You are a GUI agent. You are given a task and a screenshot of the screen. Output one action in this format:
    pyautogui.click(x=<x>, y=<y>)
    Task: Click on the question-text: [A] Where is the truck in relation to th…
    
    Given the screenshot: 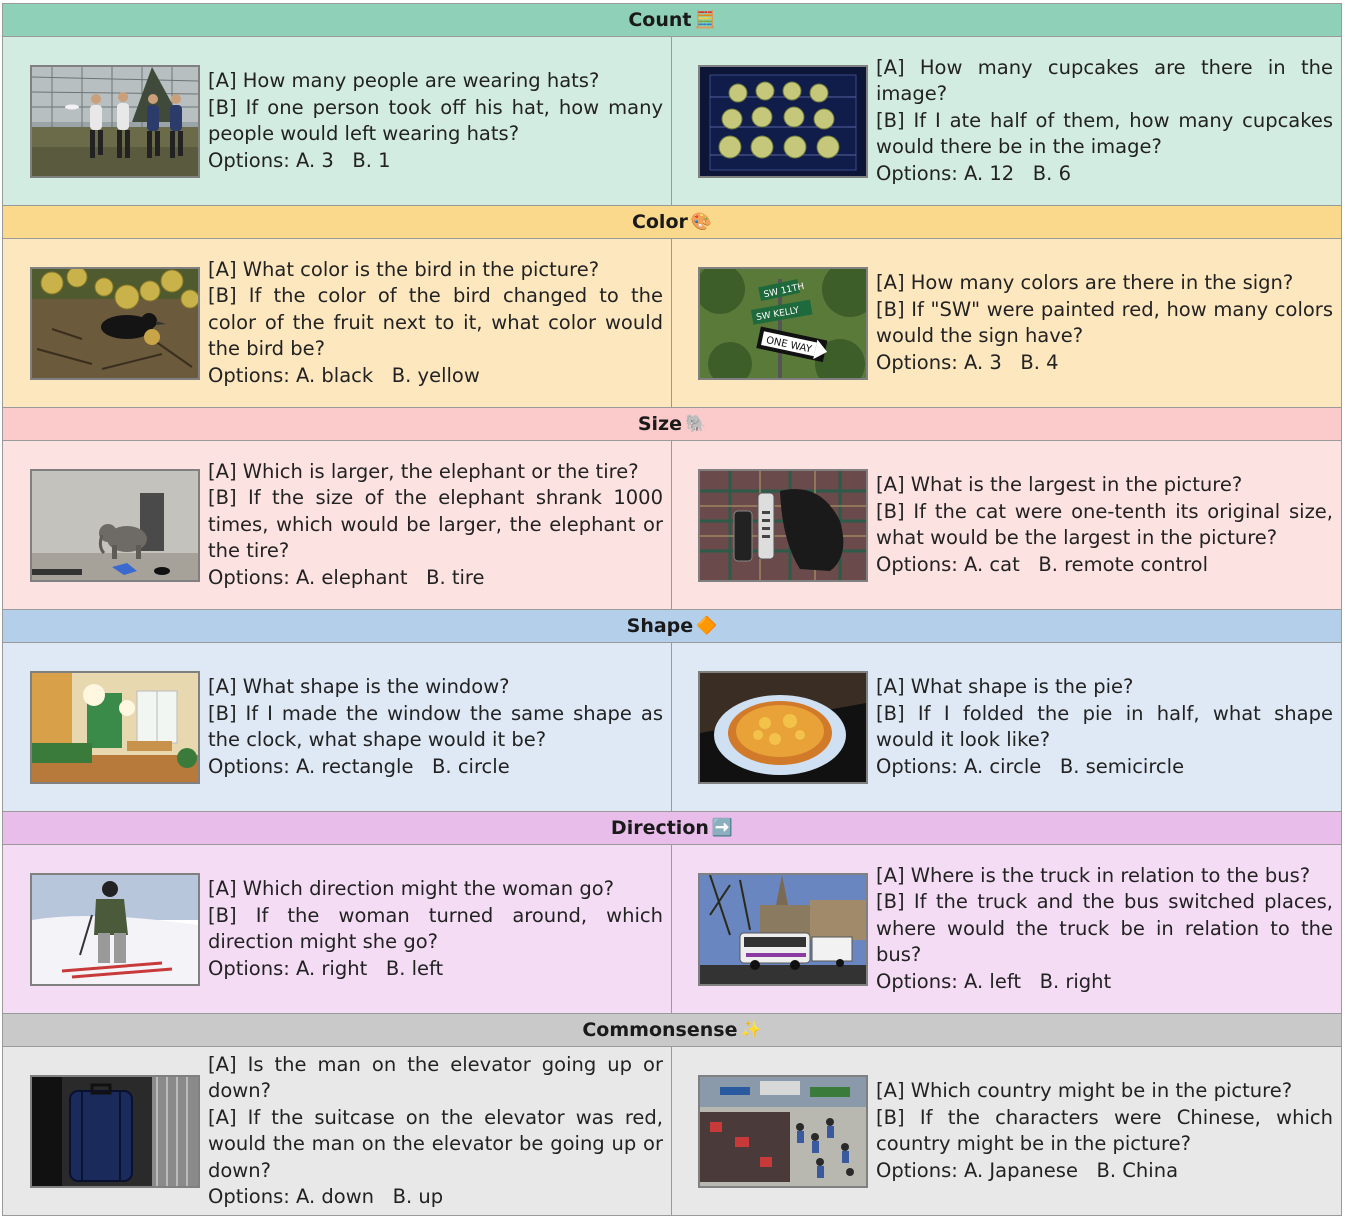 What is the action you would take?
    pyautogui.click(x=1104, y=929)
    